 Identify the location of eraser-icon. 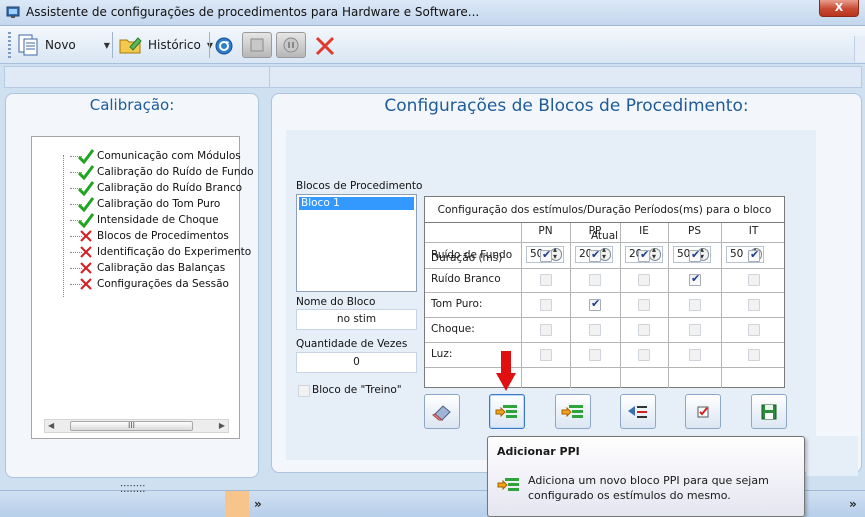
(441, 412).